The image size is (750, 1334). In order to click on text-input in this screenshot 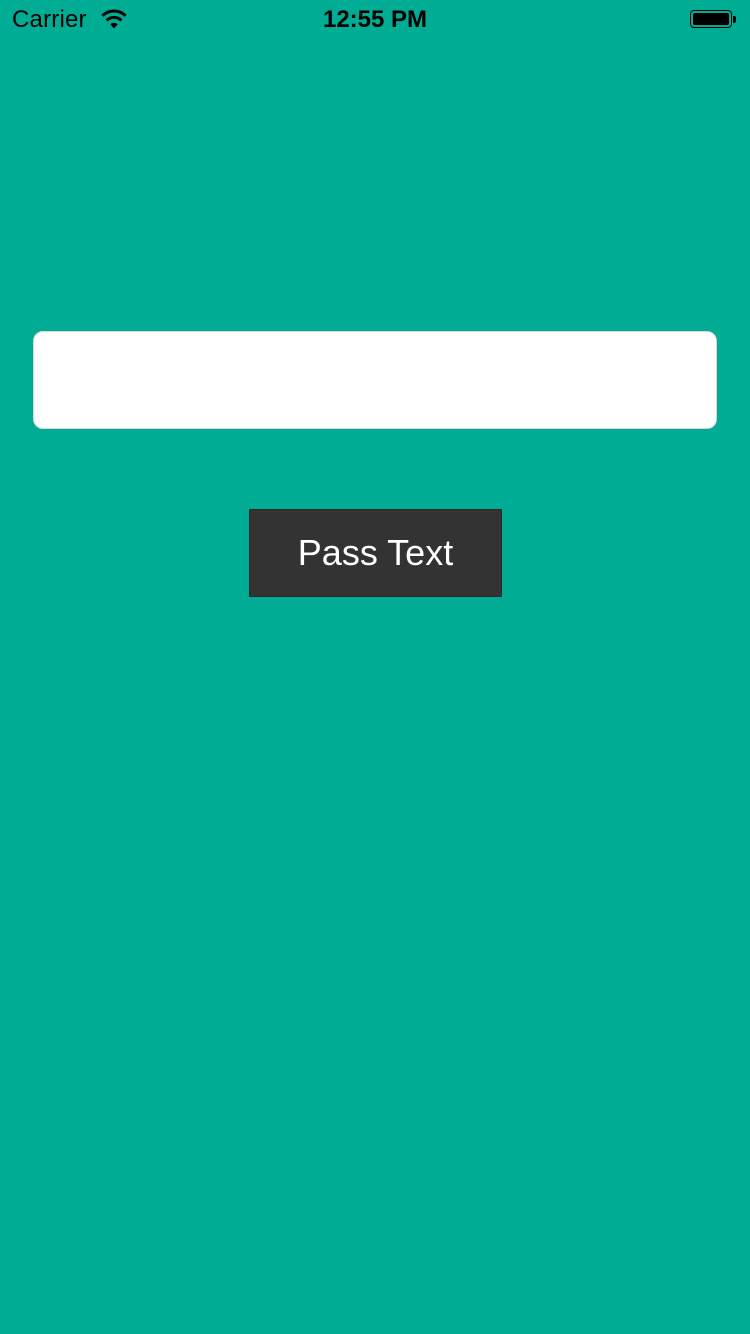, I will do `click(375, 380)`.